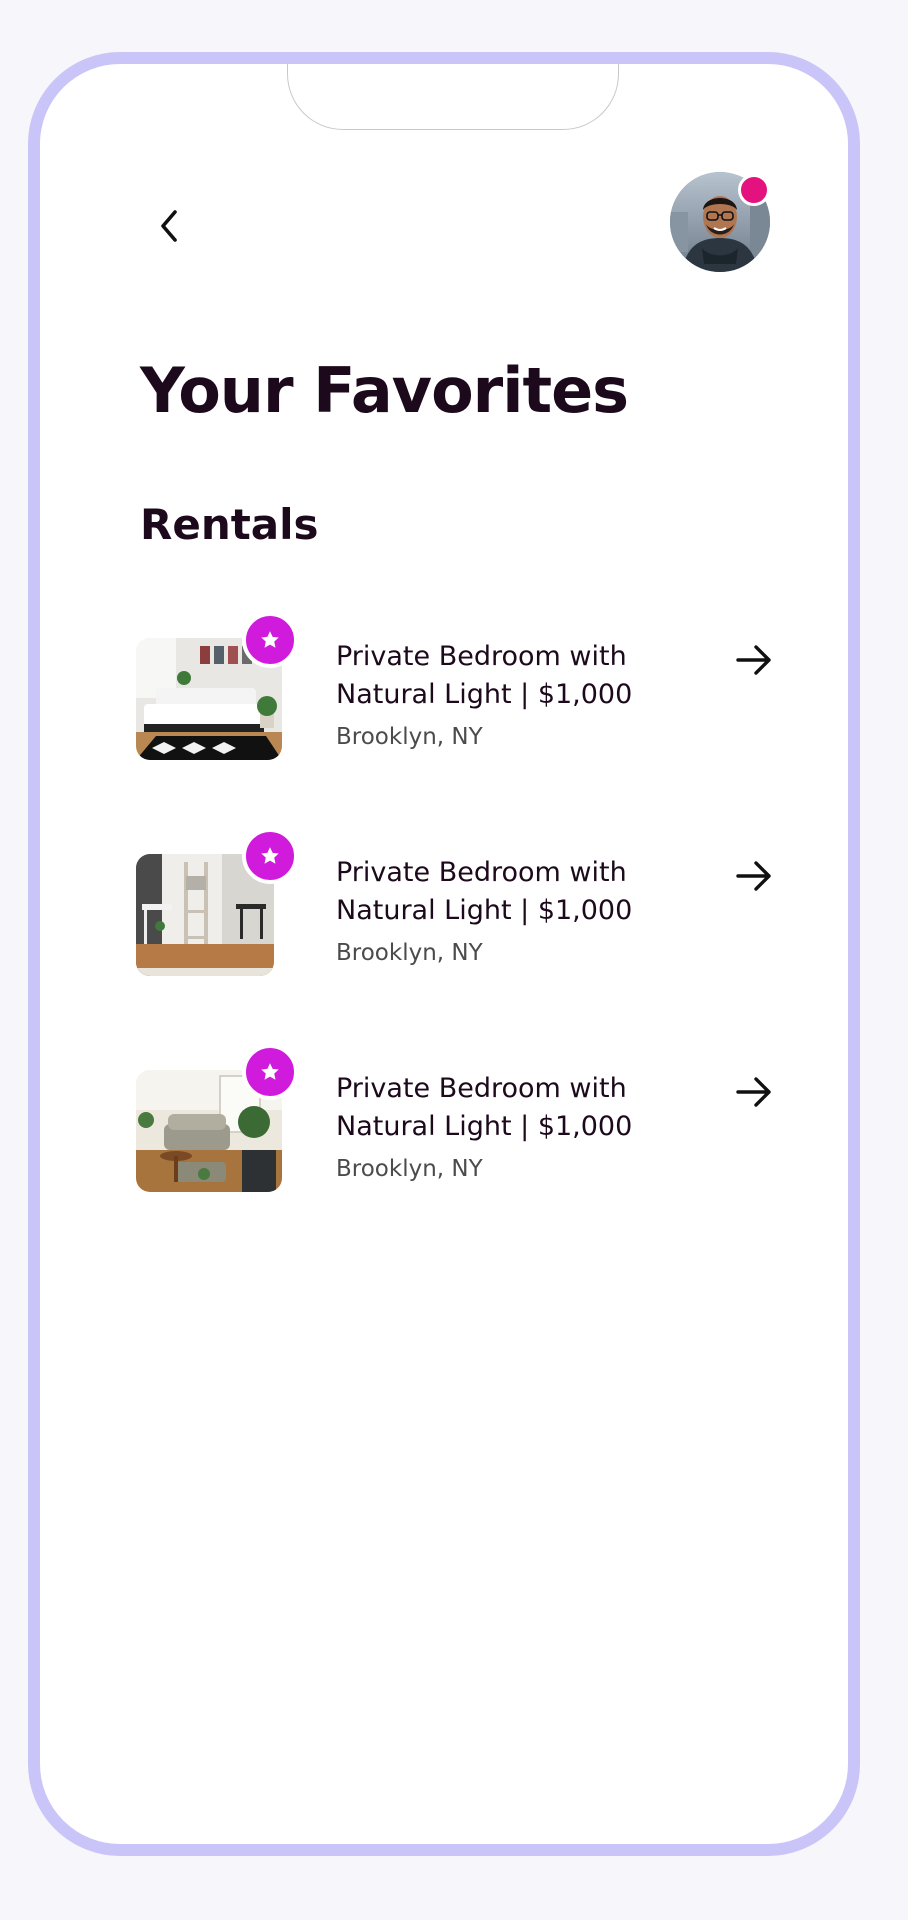 The width and height of the screenshot is (908, 1920). Describe the element at coordinates (384, 390) in the screenshot. I see `page-title: Your Favorites` at that location.